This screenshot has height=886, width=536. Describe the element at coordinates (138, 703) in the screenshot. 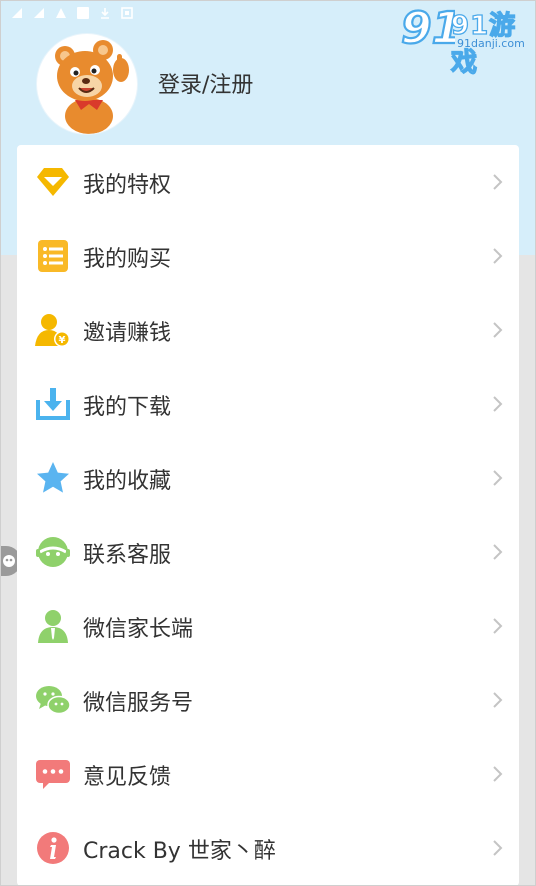

I see `menu-item-label: 微信服务号` at that location.